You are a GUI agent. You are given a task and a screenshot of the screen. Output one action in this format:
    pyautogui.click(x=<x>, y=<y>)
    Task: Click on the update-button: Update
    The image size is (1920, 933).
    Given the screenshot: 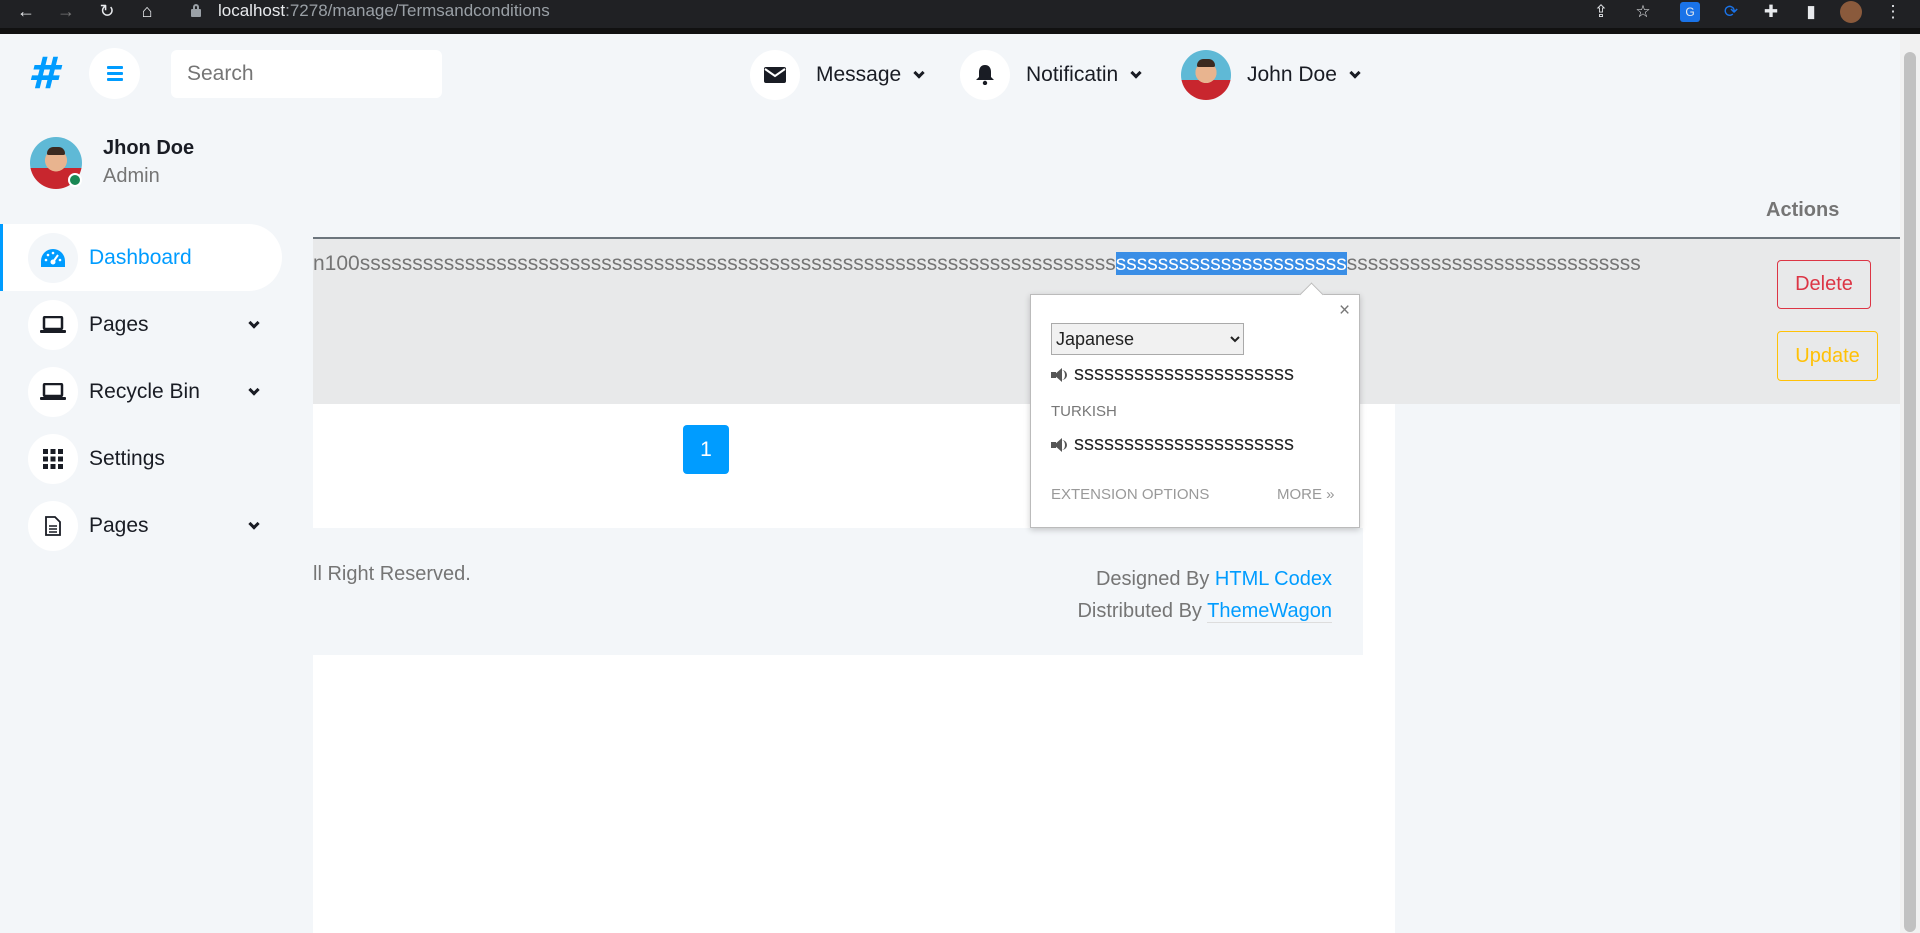 What is the action you would take?
    pyautogui.click(x=1827, y=356)
    